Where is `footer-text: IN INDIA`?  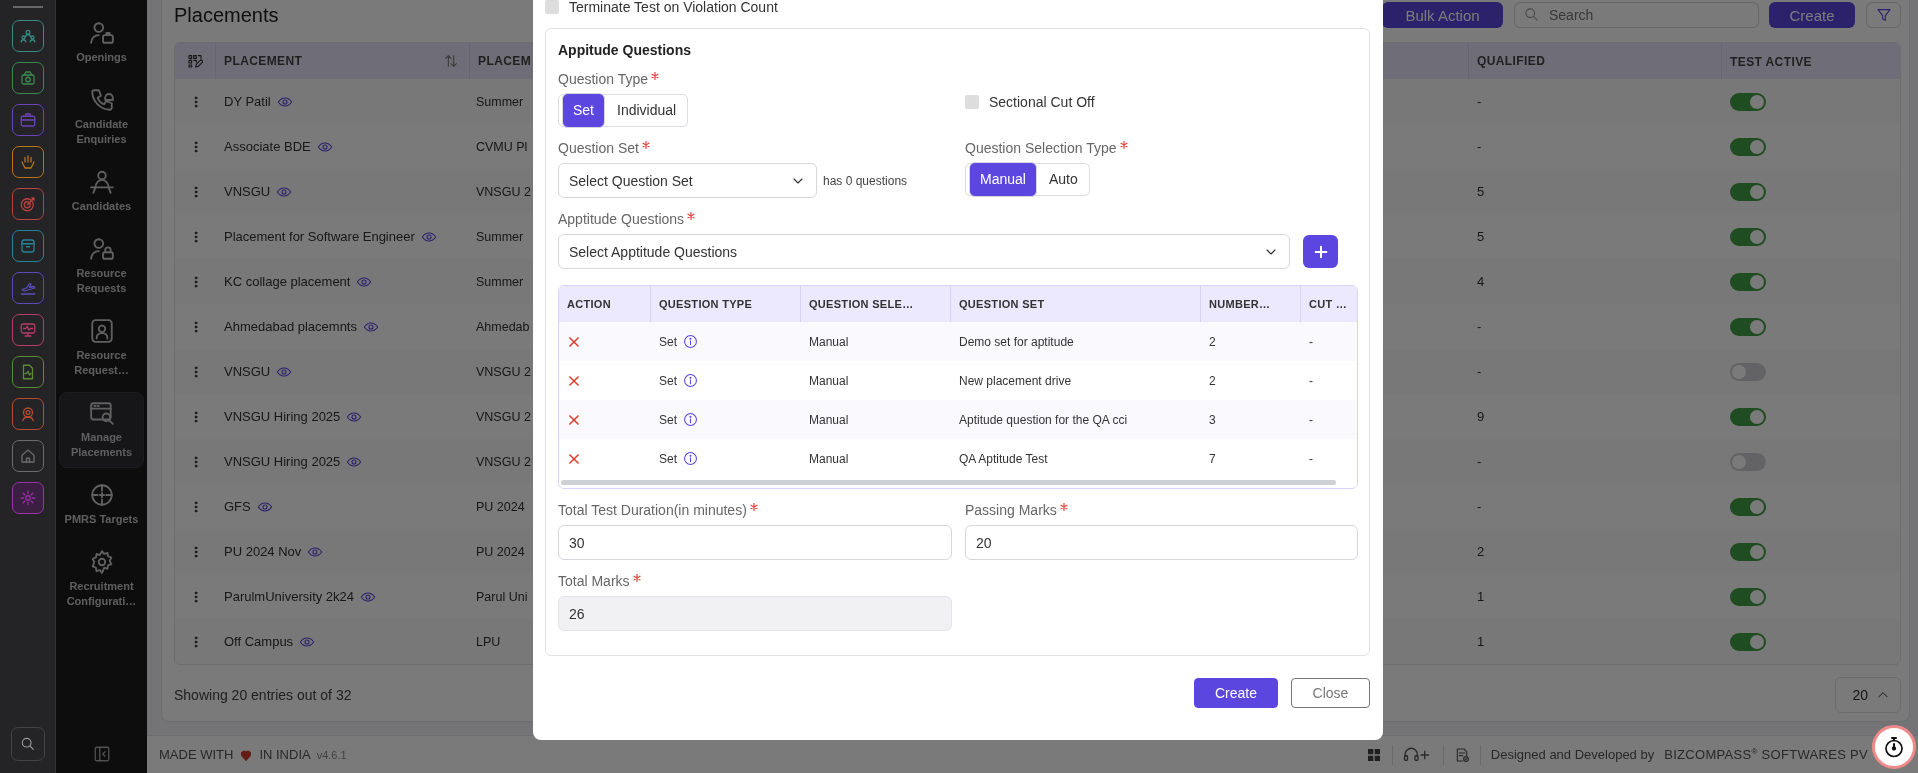 footer-text: IN INDIA is located at coordinates (285, 754).